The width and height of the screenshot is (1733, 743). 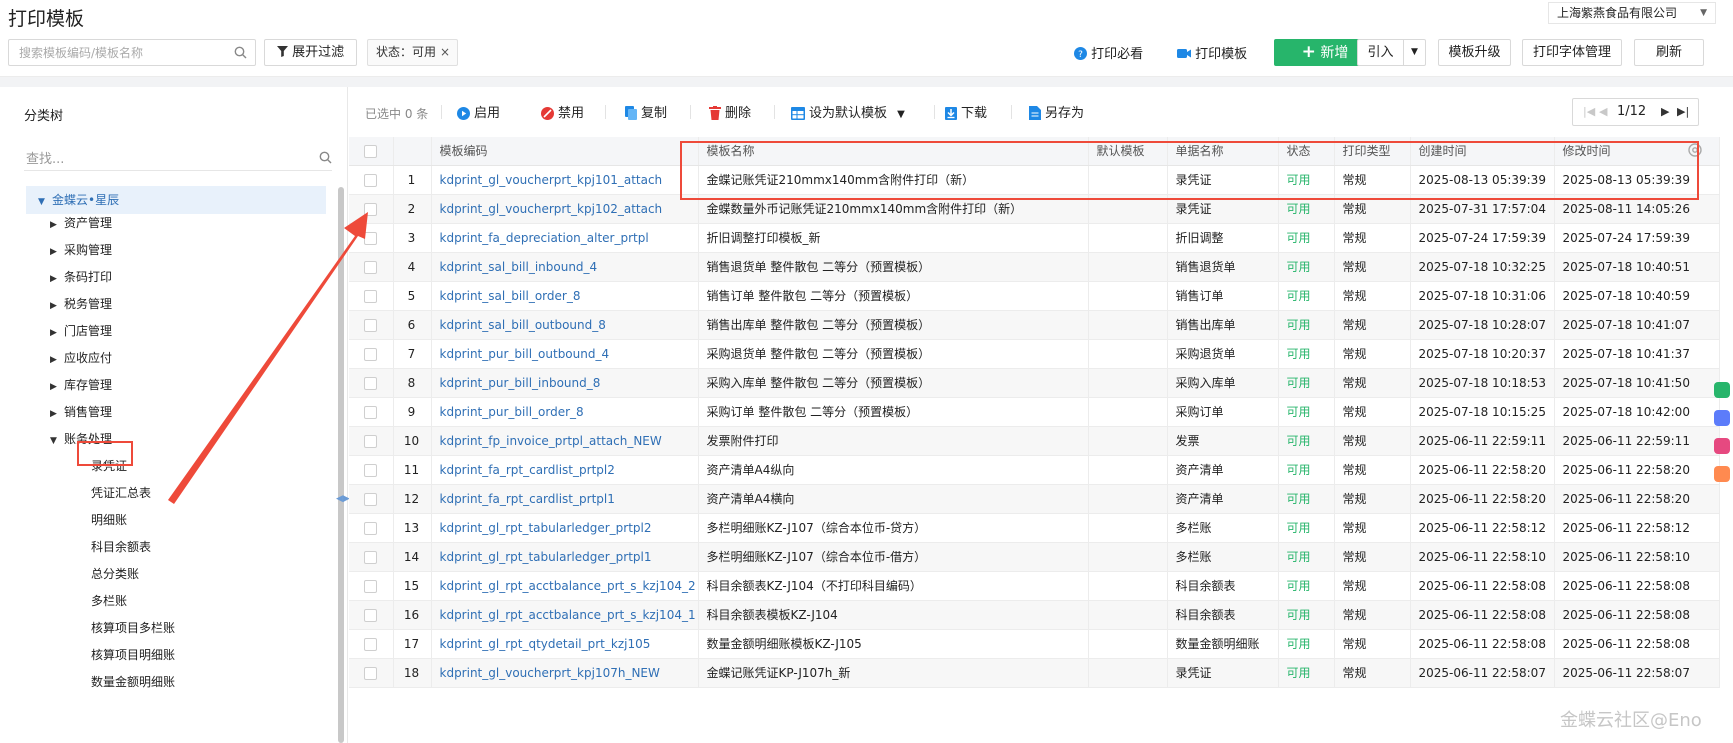 What do you see at coordinates (1603, 112) in the screenshot?
I see `prev-page-icon: ◀` at bounding box center [1603, 112].